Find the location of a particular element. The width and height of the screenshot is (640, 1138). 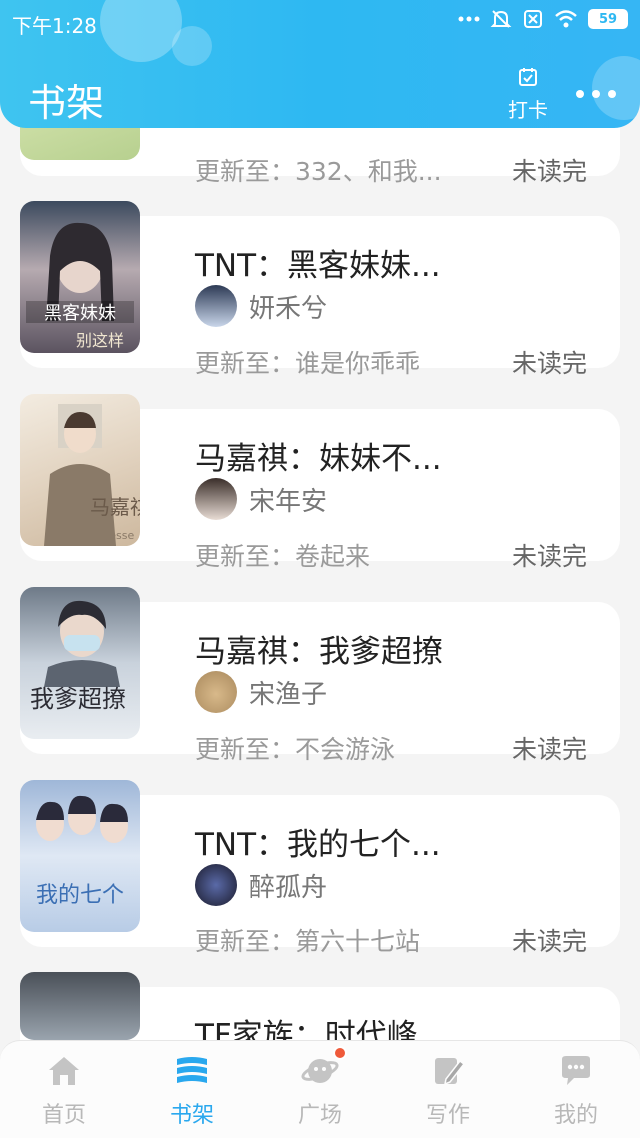

author-row: 醉孤舟 is located at coordinates (261, 885).